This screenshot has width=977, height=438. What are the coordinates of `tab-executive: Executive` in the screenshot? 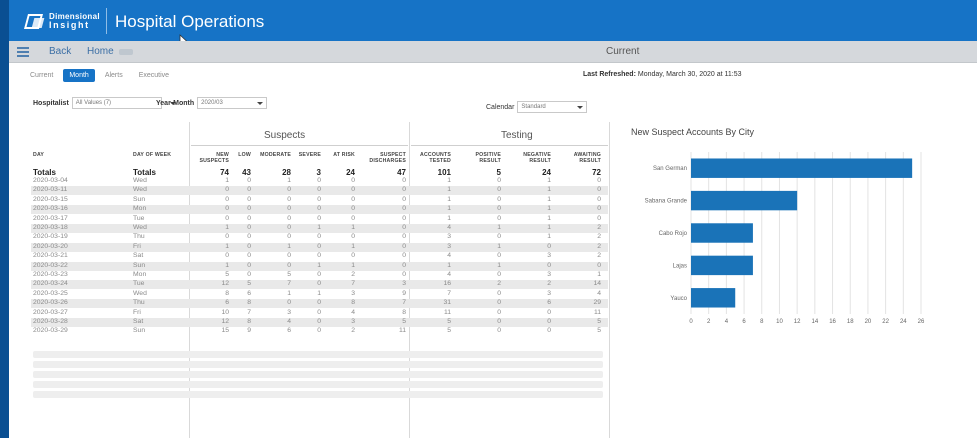 It's located at (154, 75).